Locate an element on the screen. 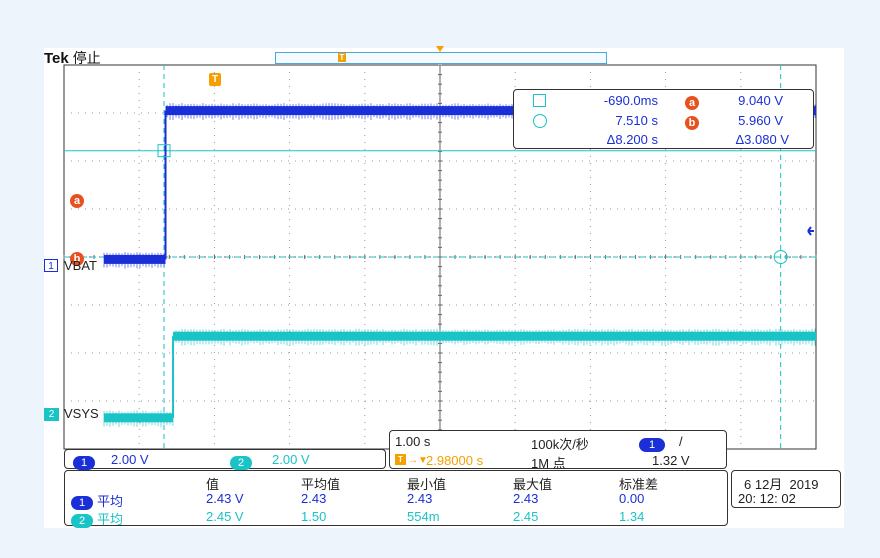  meas-row1-value: 2.43 V is located at coordinates (225, 498).